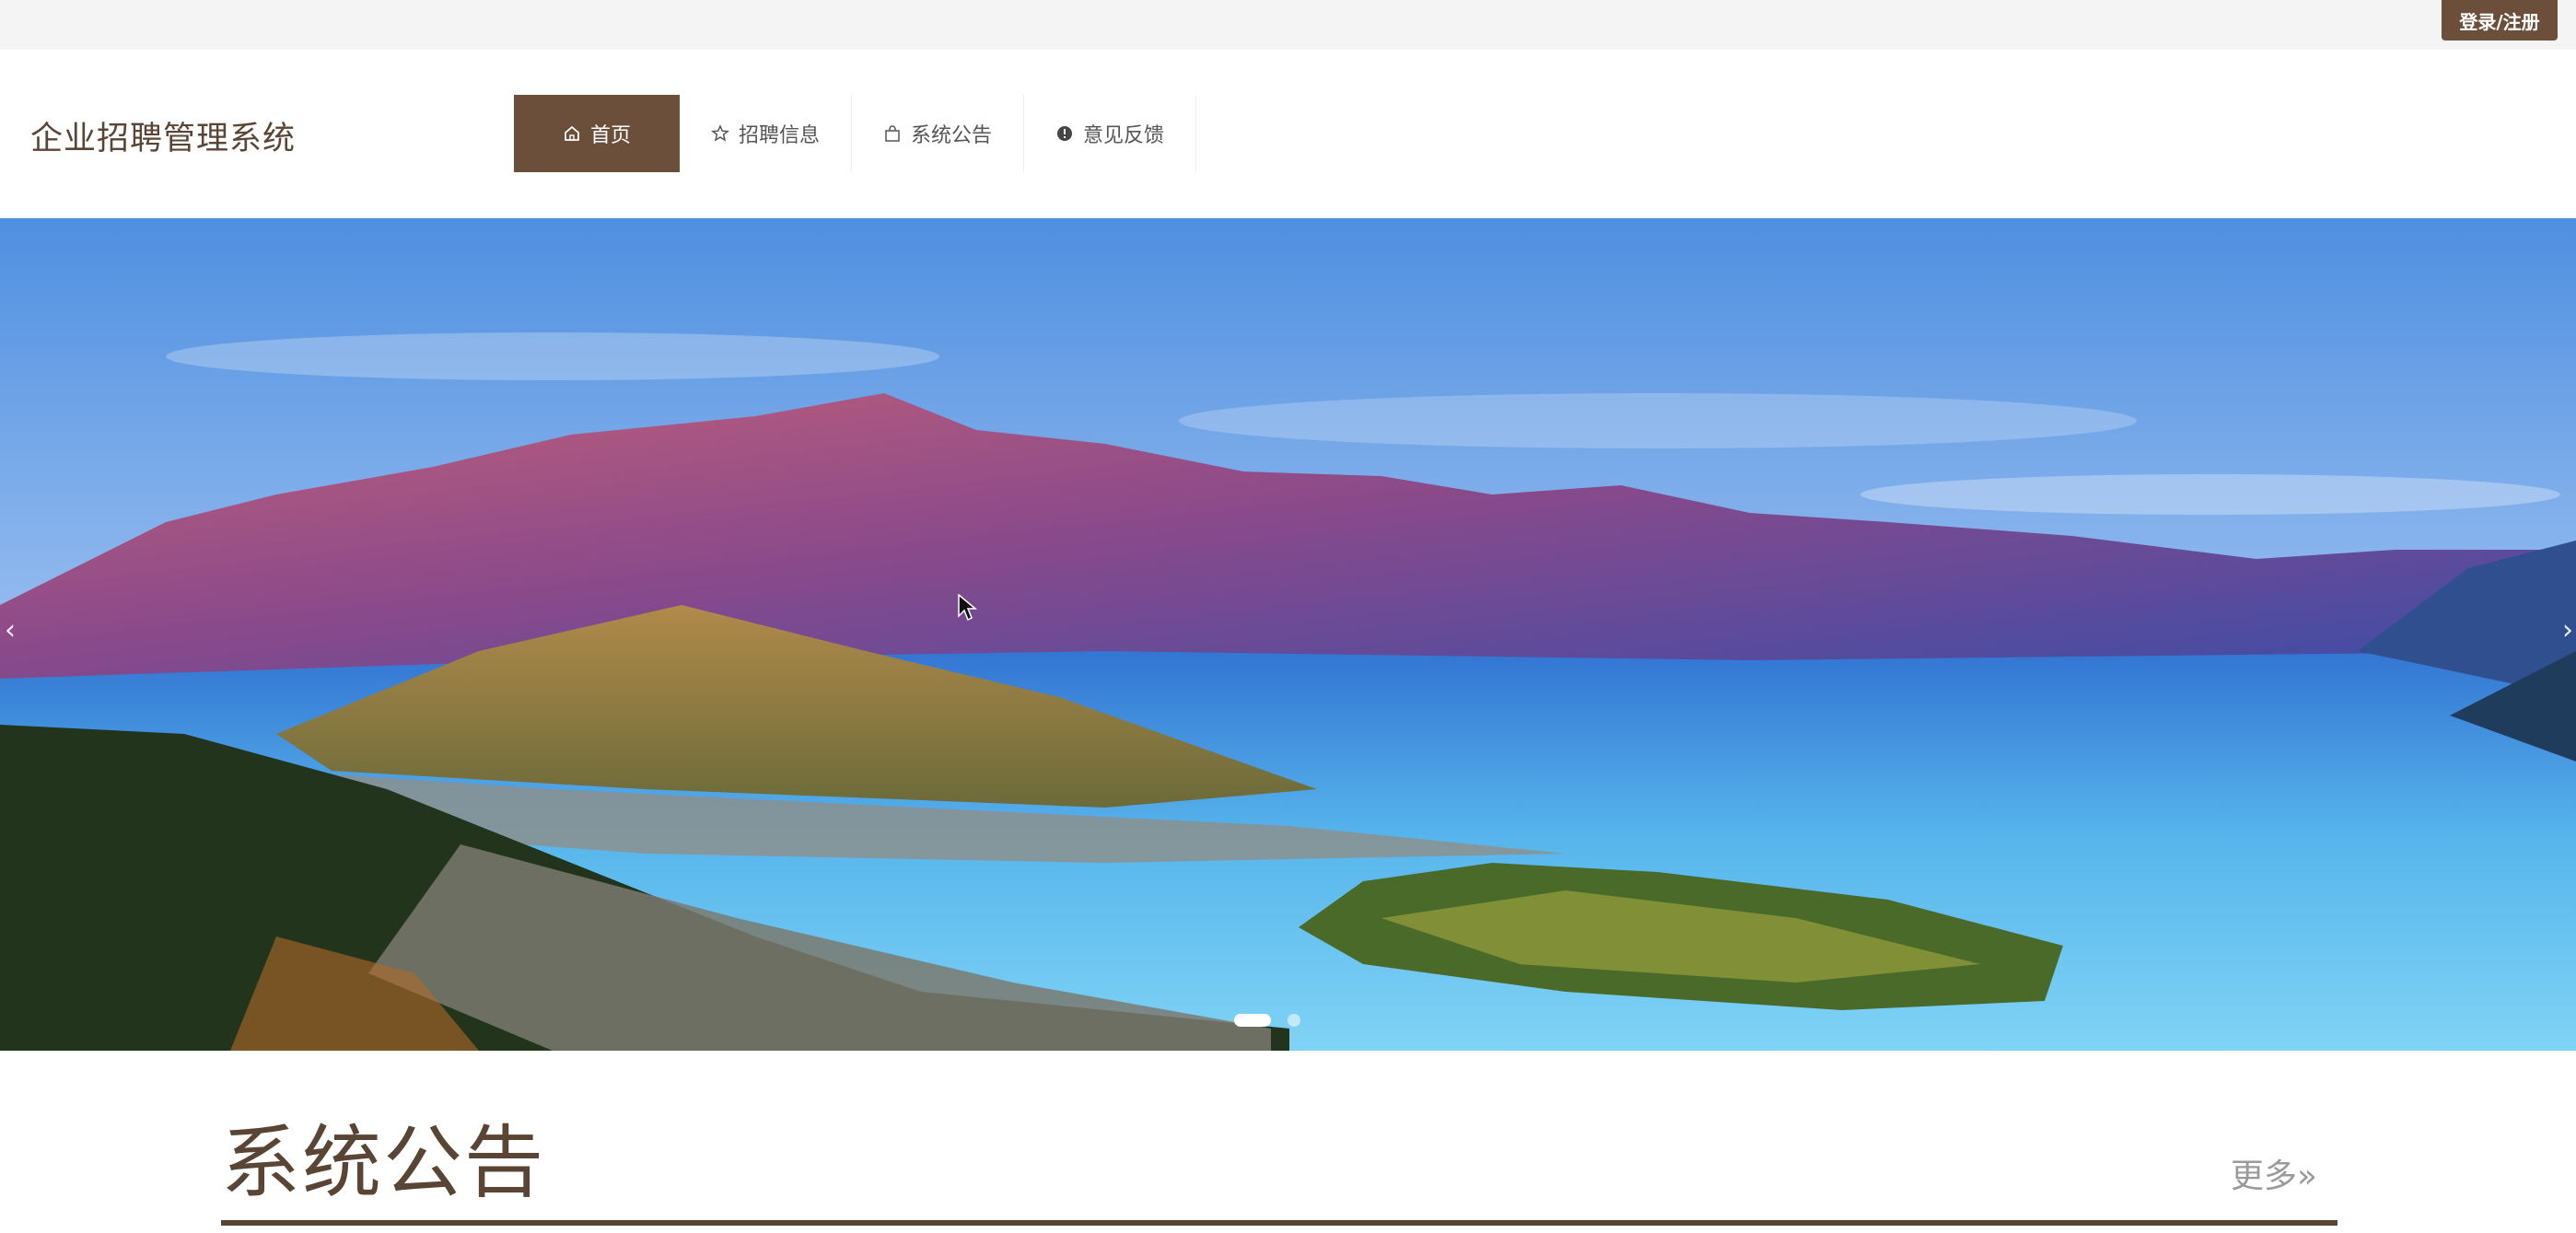 This screenshot has height=1233, width=2576. What do you see at coordinates (610, 135) in the screenshot?
I see `nav-item-label: 首页` at bounding box center [610, 135].